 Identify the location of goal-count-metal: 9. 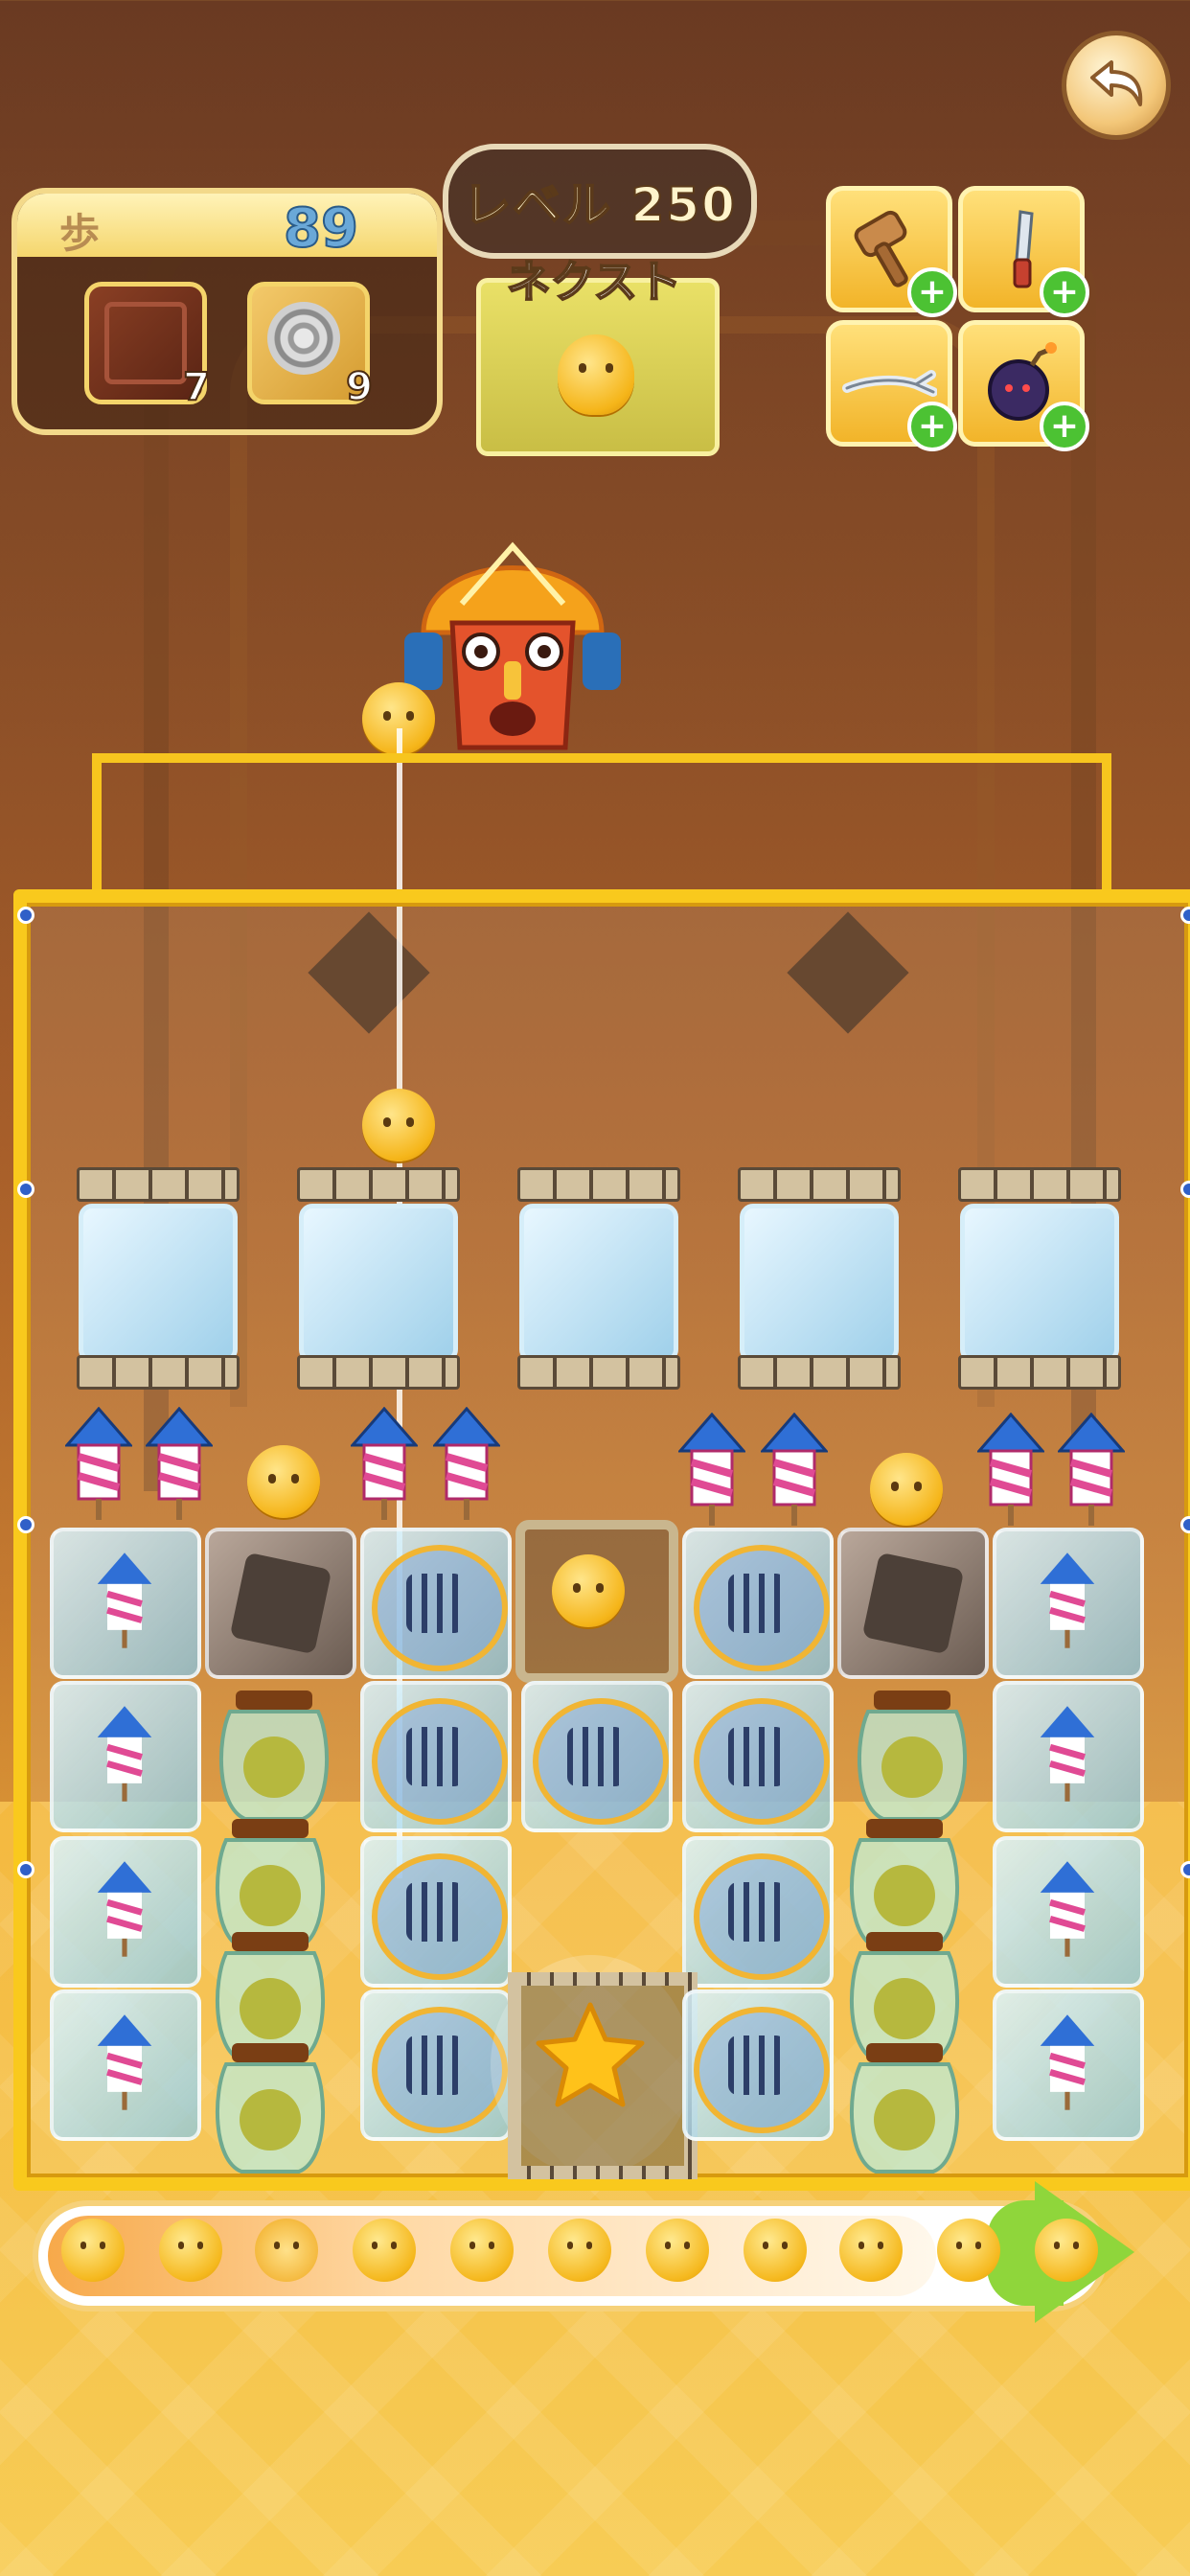
(359, 387).